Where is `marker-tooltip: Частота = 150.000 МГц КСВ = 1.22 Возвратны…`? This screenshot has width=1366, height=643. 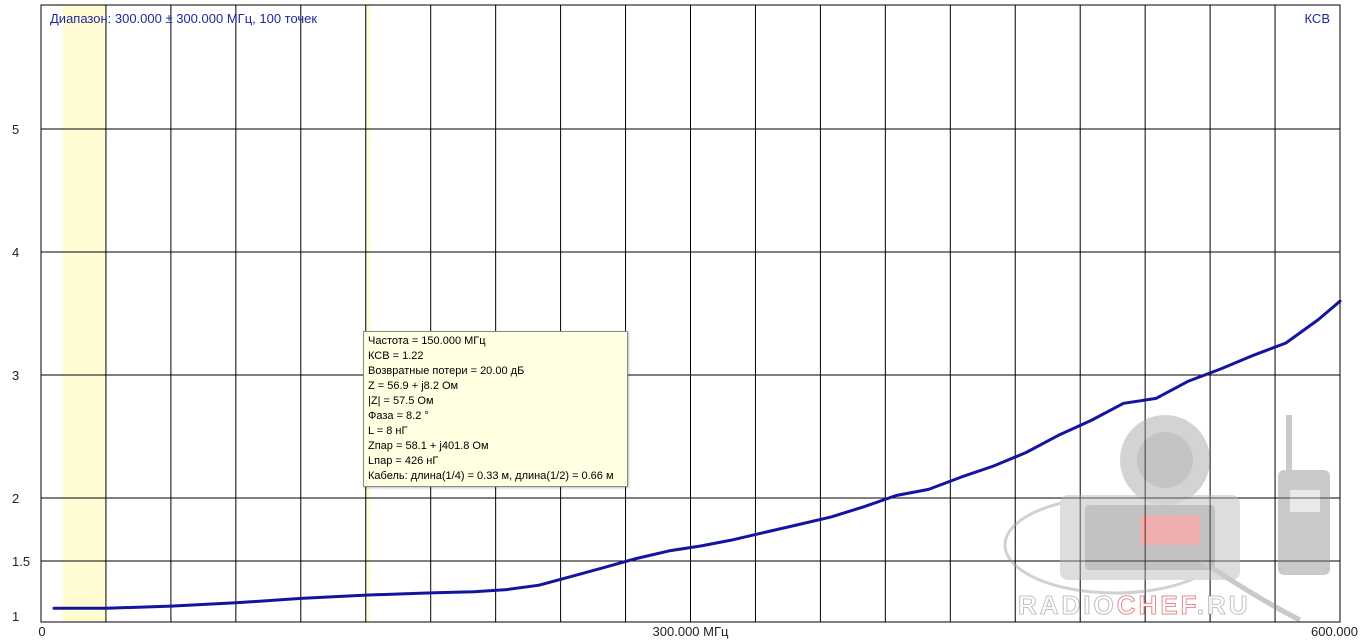 marker-tooltip: Частота = 150.000 МГц КСВ = 1.22 Возвратны… is located at coordinates (495, 409).